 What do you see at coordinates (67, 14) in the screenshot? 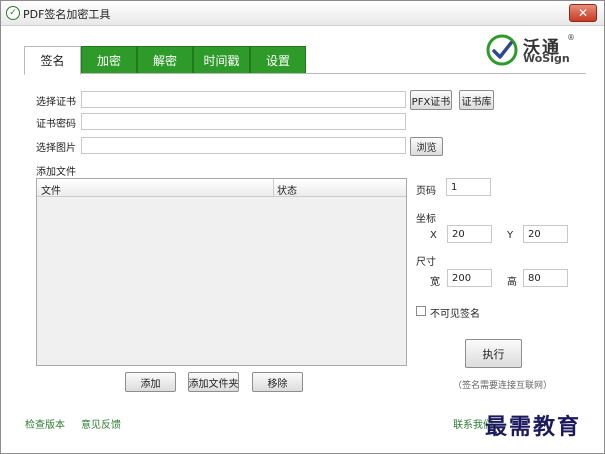
I see `window-title: PDF签名加密工具` at bounding box center [67, 14].